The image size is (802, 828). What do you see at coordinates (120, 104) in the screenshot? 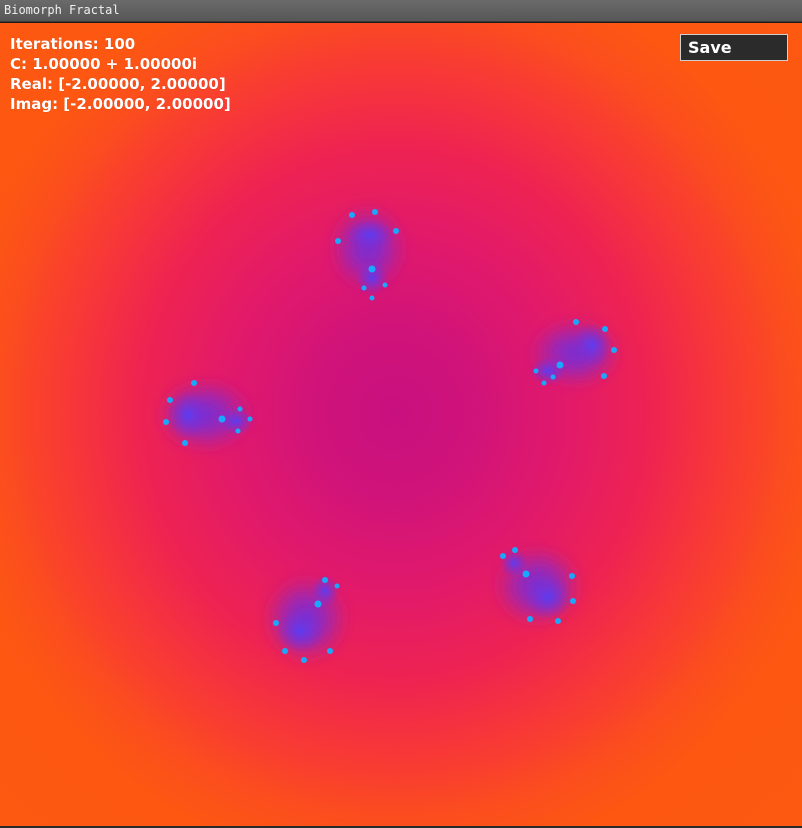
I see `imag-range-label: Imag: [-2.00000, 2.00000]` at bounding box center [120, 104].